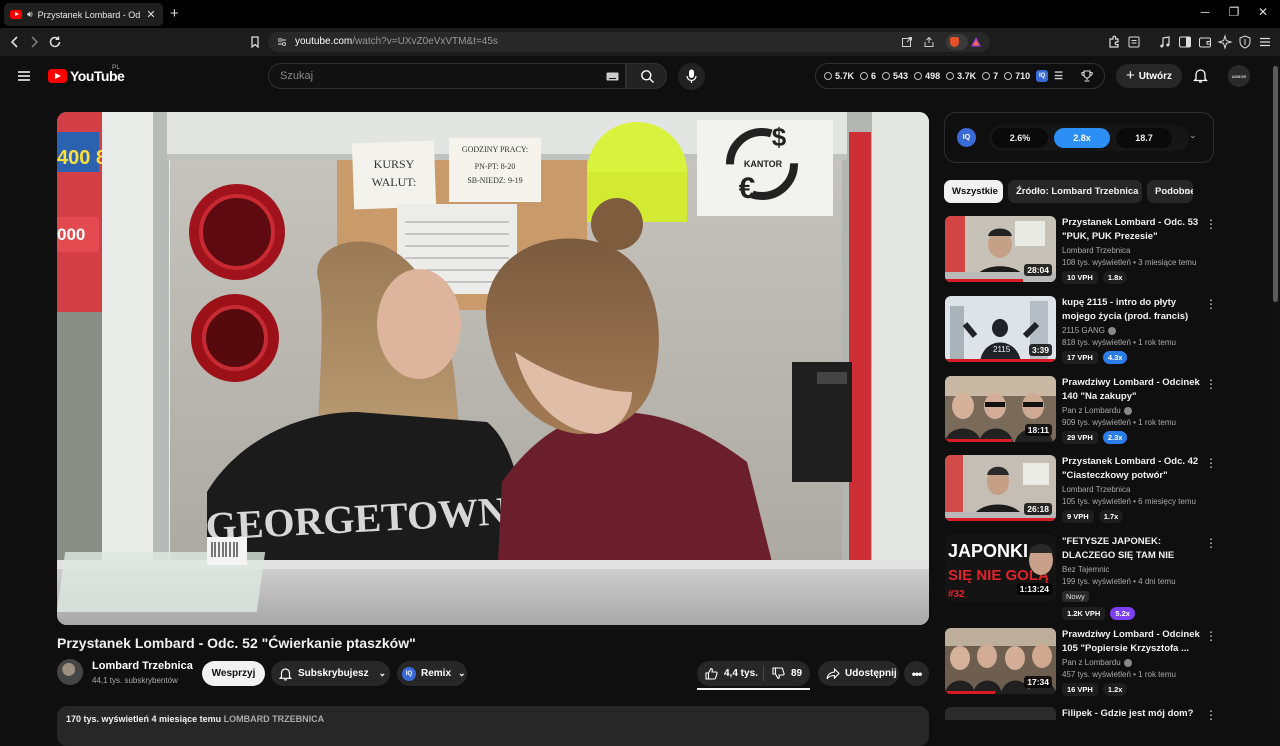 The height and width of the screenshot is (746, 1280). Describe the element at coordinates (1205, 12) in the screenshot. I see `minimize-icon: ─` at that location.